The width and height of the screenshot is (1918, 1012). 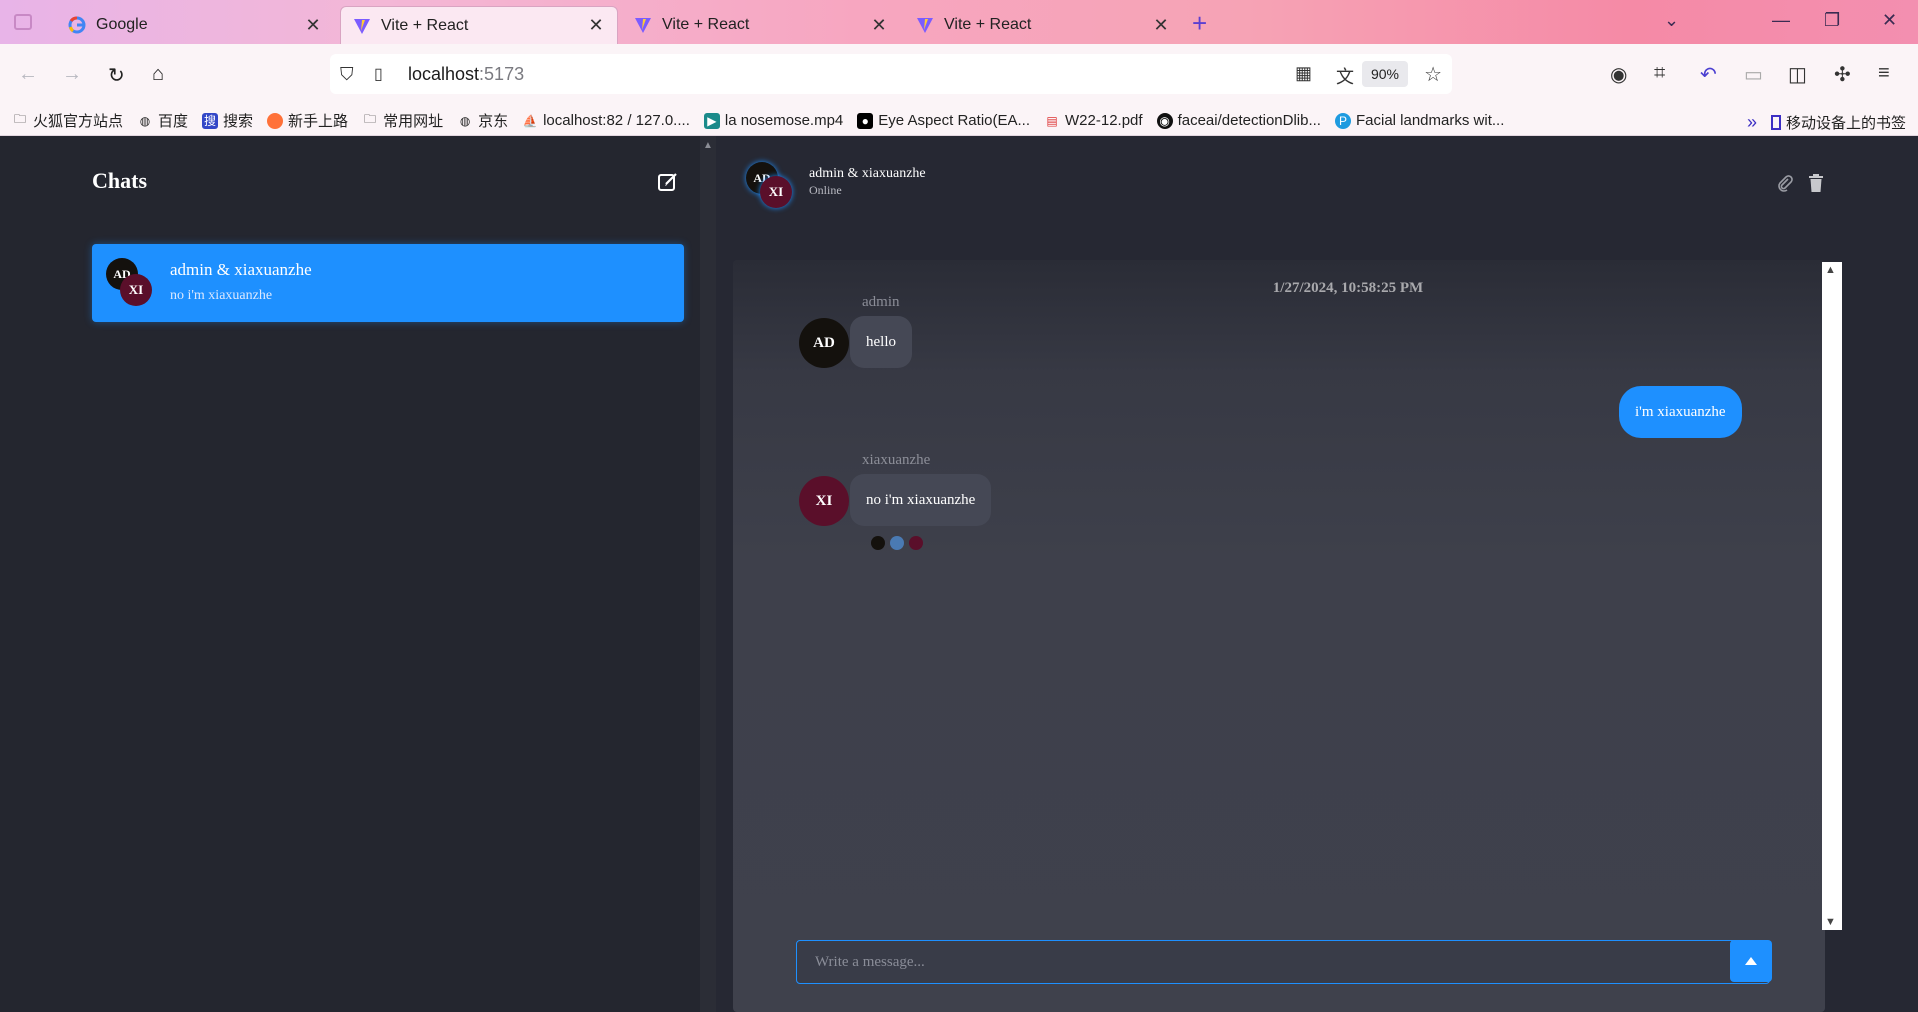 I want to click on bookmark-item: ◍ 京东, so click(x=482, y=120).